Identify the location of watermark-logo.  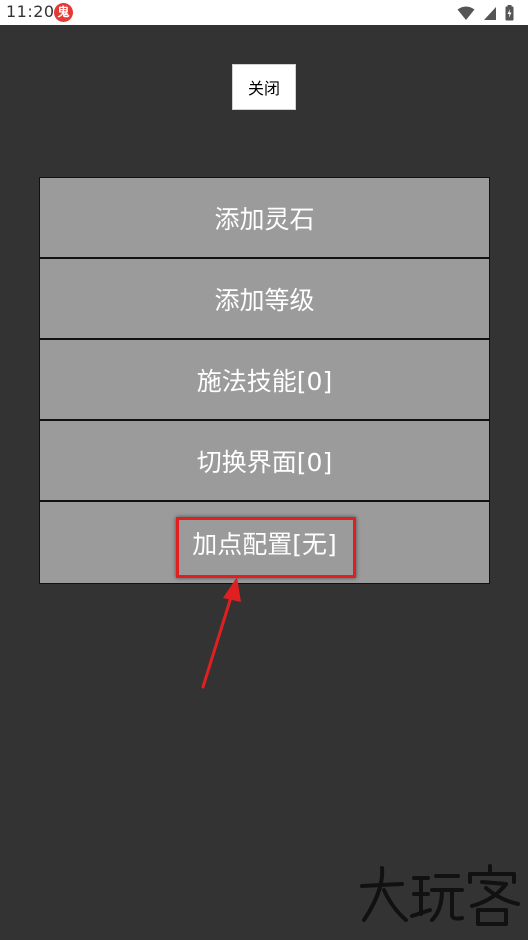
(440, 895).